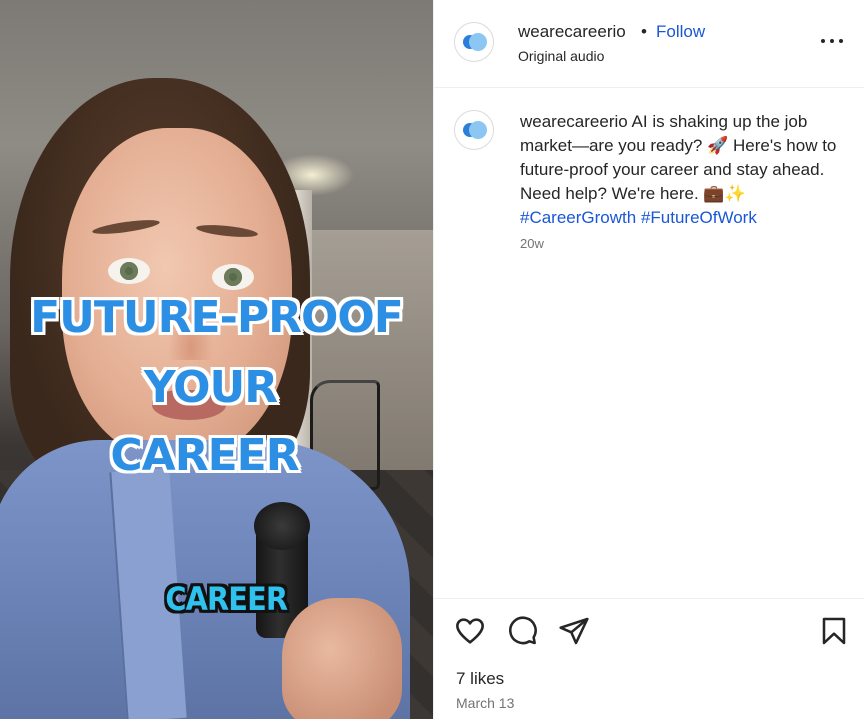  What do you see at coordinates (342, 658) in the screenshot?
I see `person-hand` at bounding box center [342, 658].